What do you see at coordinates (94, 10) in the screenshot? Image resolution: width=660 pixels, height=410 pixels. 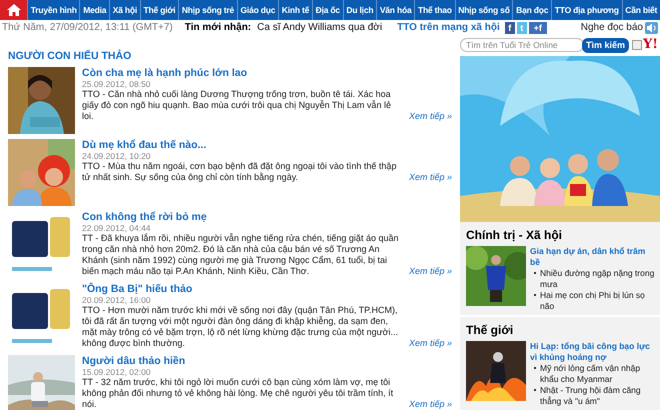 I see `nav-link: Media` at bounding box center [94, 10].